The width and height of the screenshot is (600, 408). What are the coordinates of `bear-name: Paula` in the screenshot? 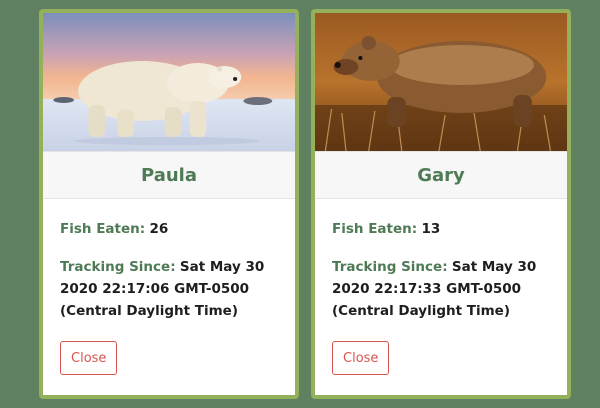 It's located at (169, 175).